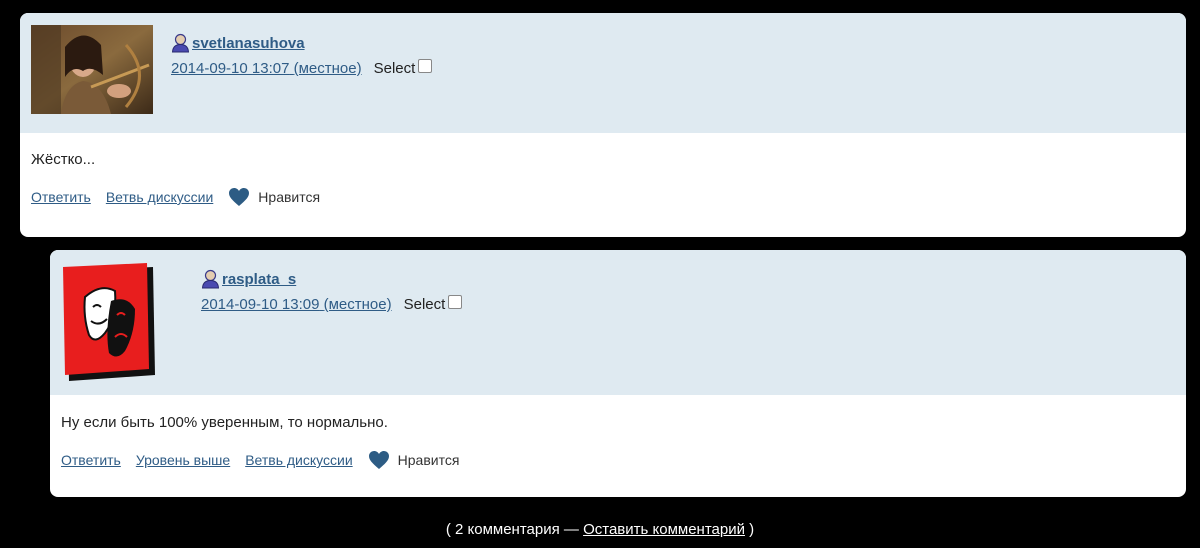  I want to click on date-link: 2014-09-10 13:07 (местное), so click(266, 68).